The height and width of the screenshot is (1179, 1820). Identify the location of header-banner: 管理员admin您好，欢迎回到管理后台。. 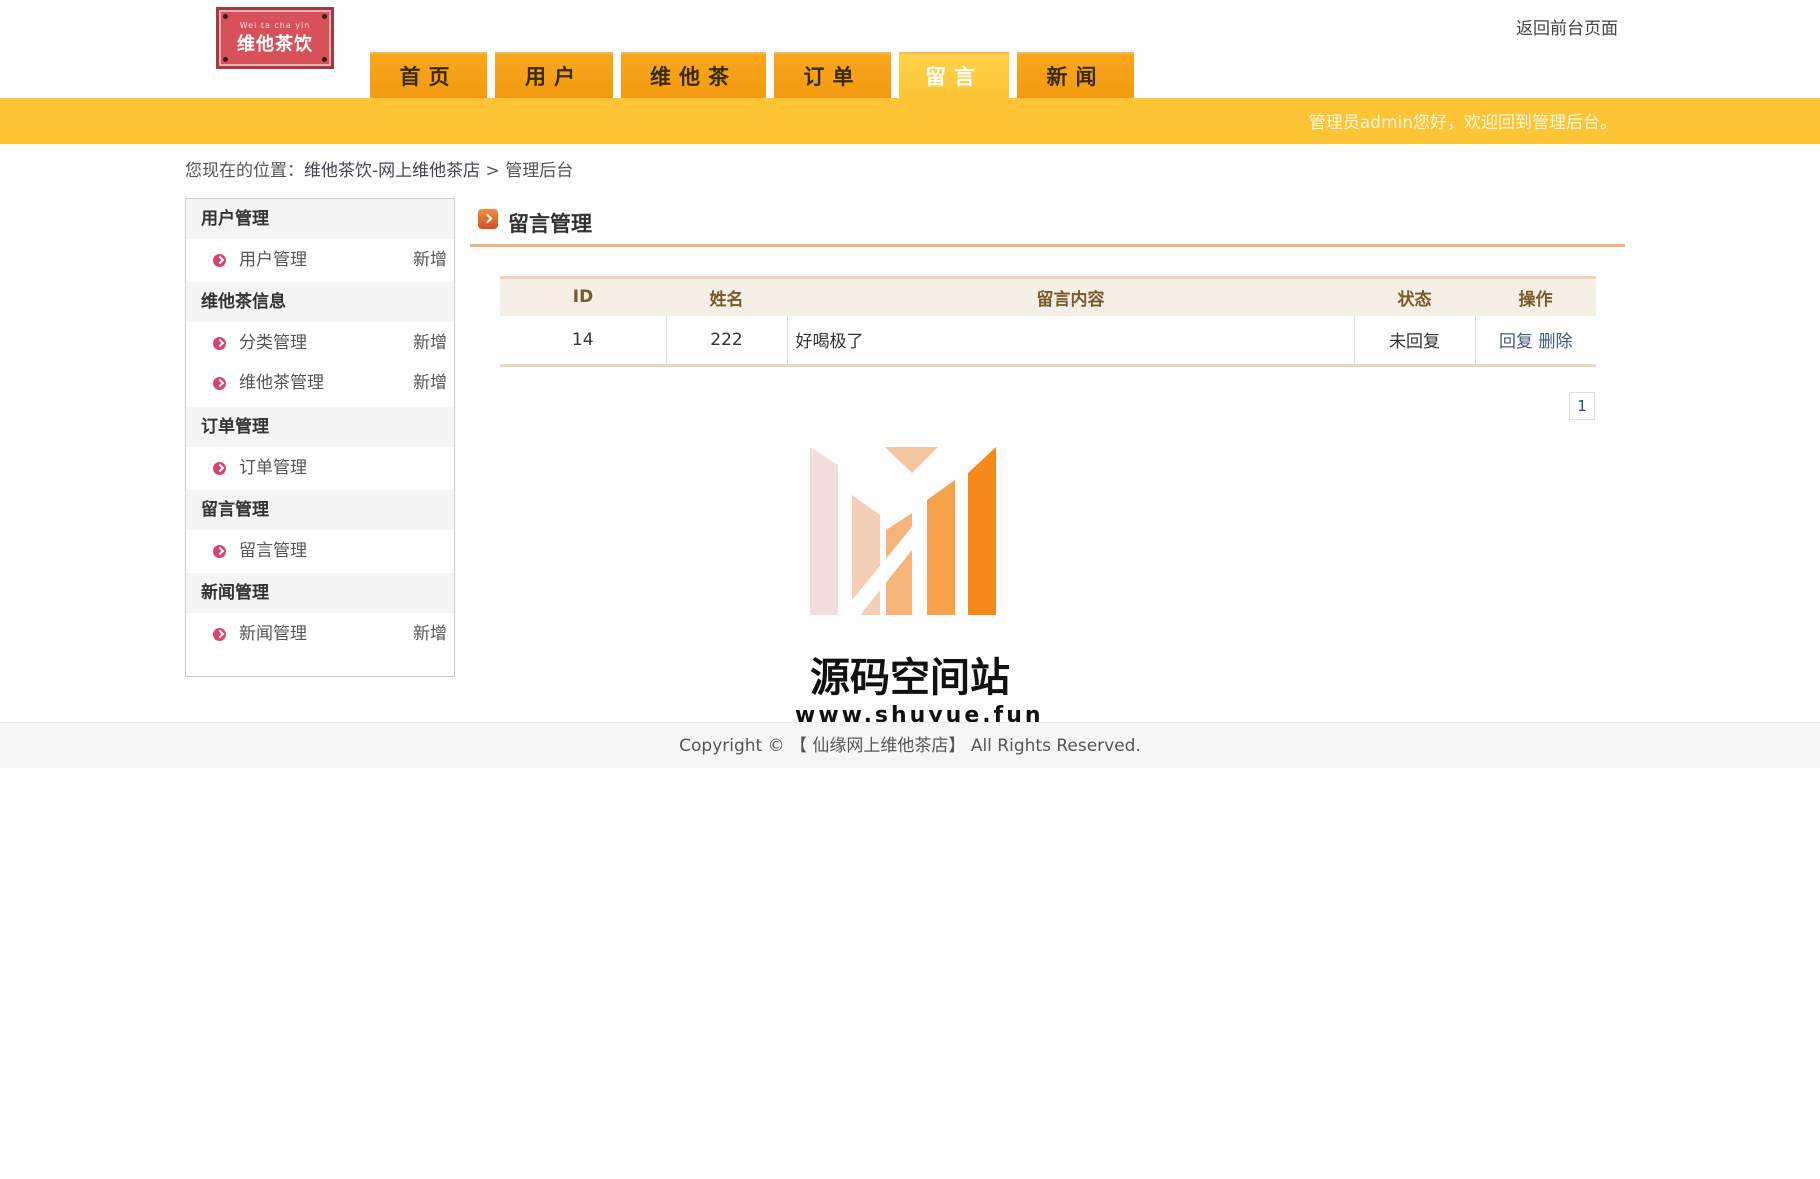
(910, 121).